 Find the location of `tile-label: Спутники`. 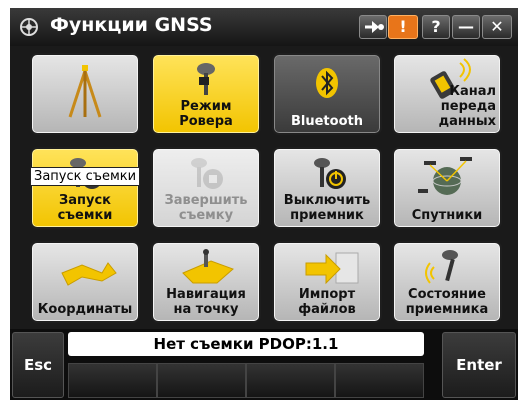

tile-label: Спутники is located at coordinates (447, 215).